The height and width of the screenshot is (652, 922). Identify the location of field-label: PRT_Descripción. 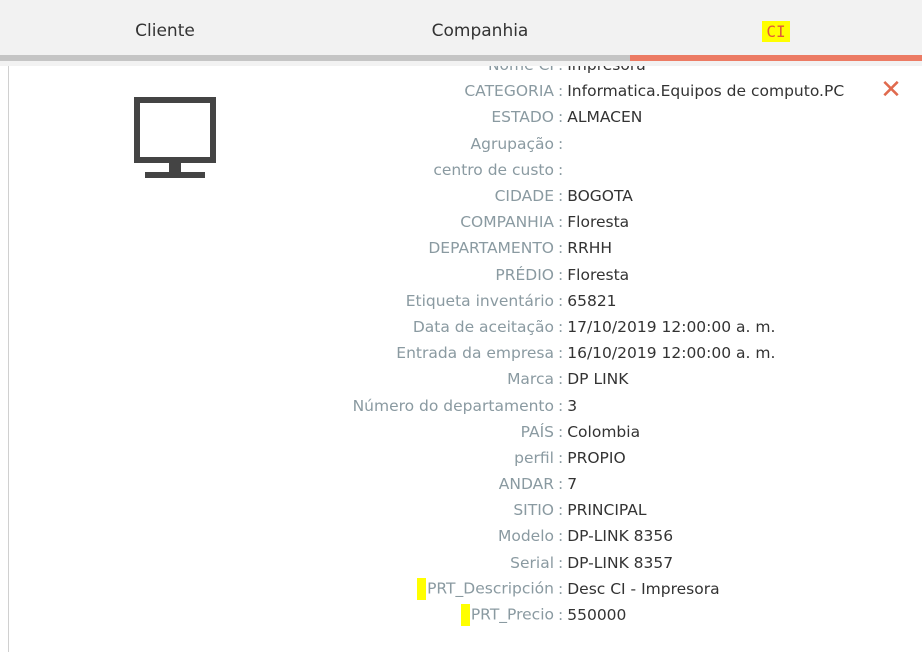
(281, 588).